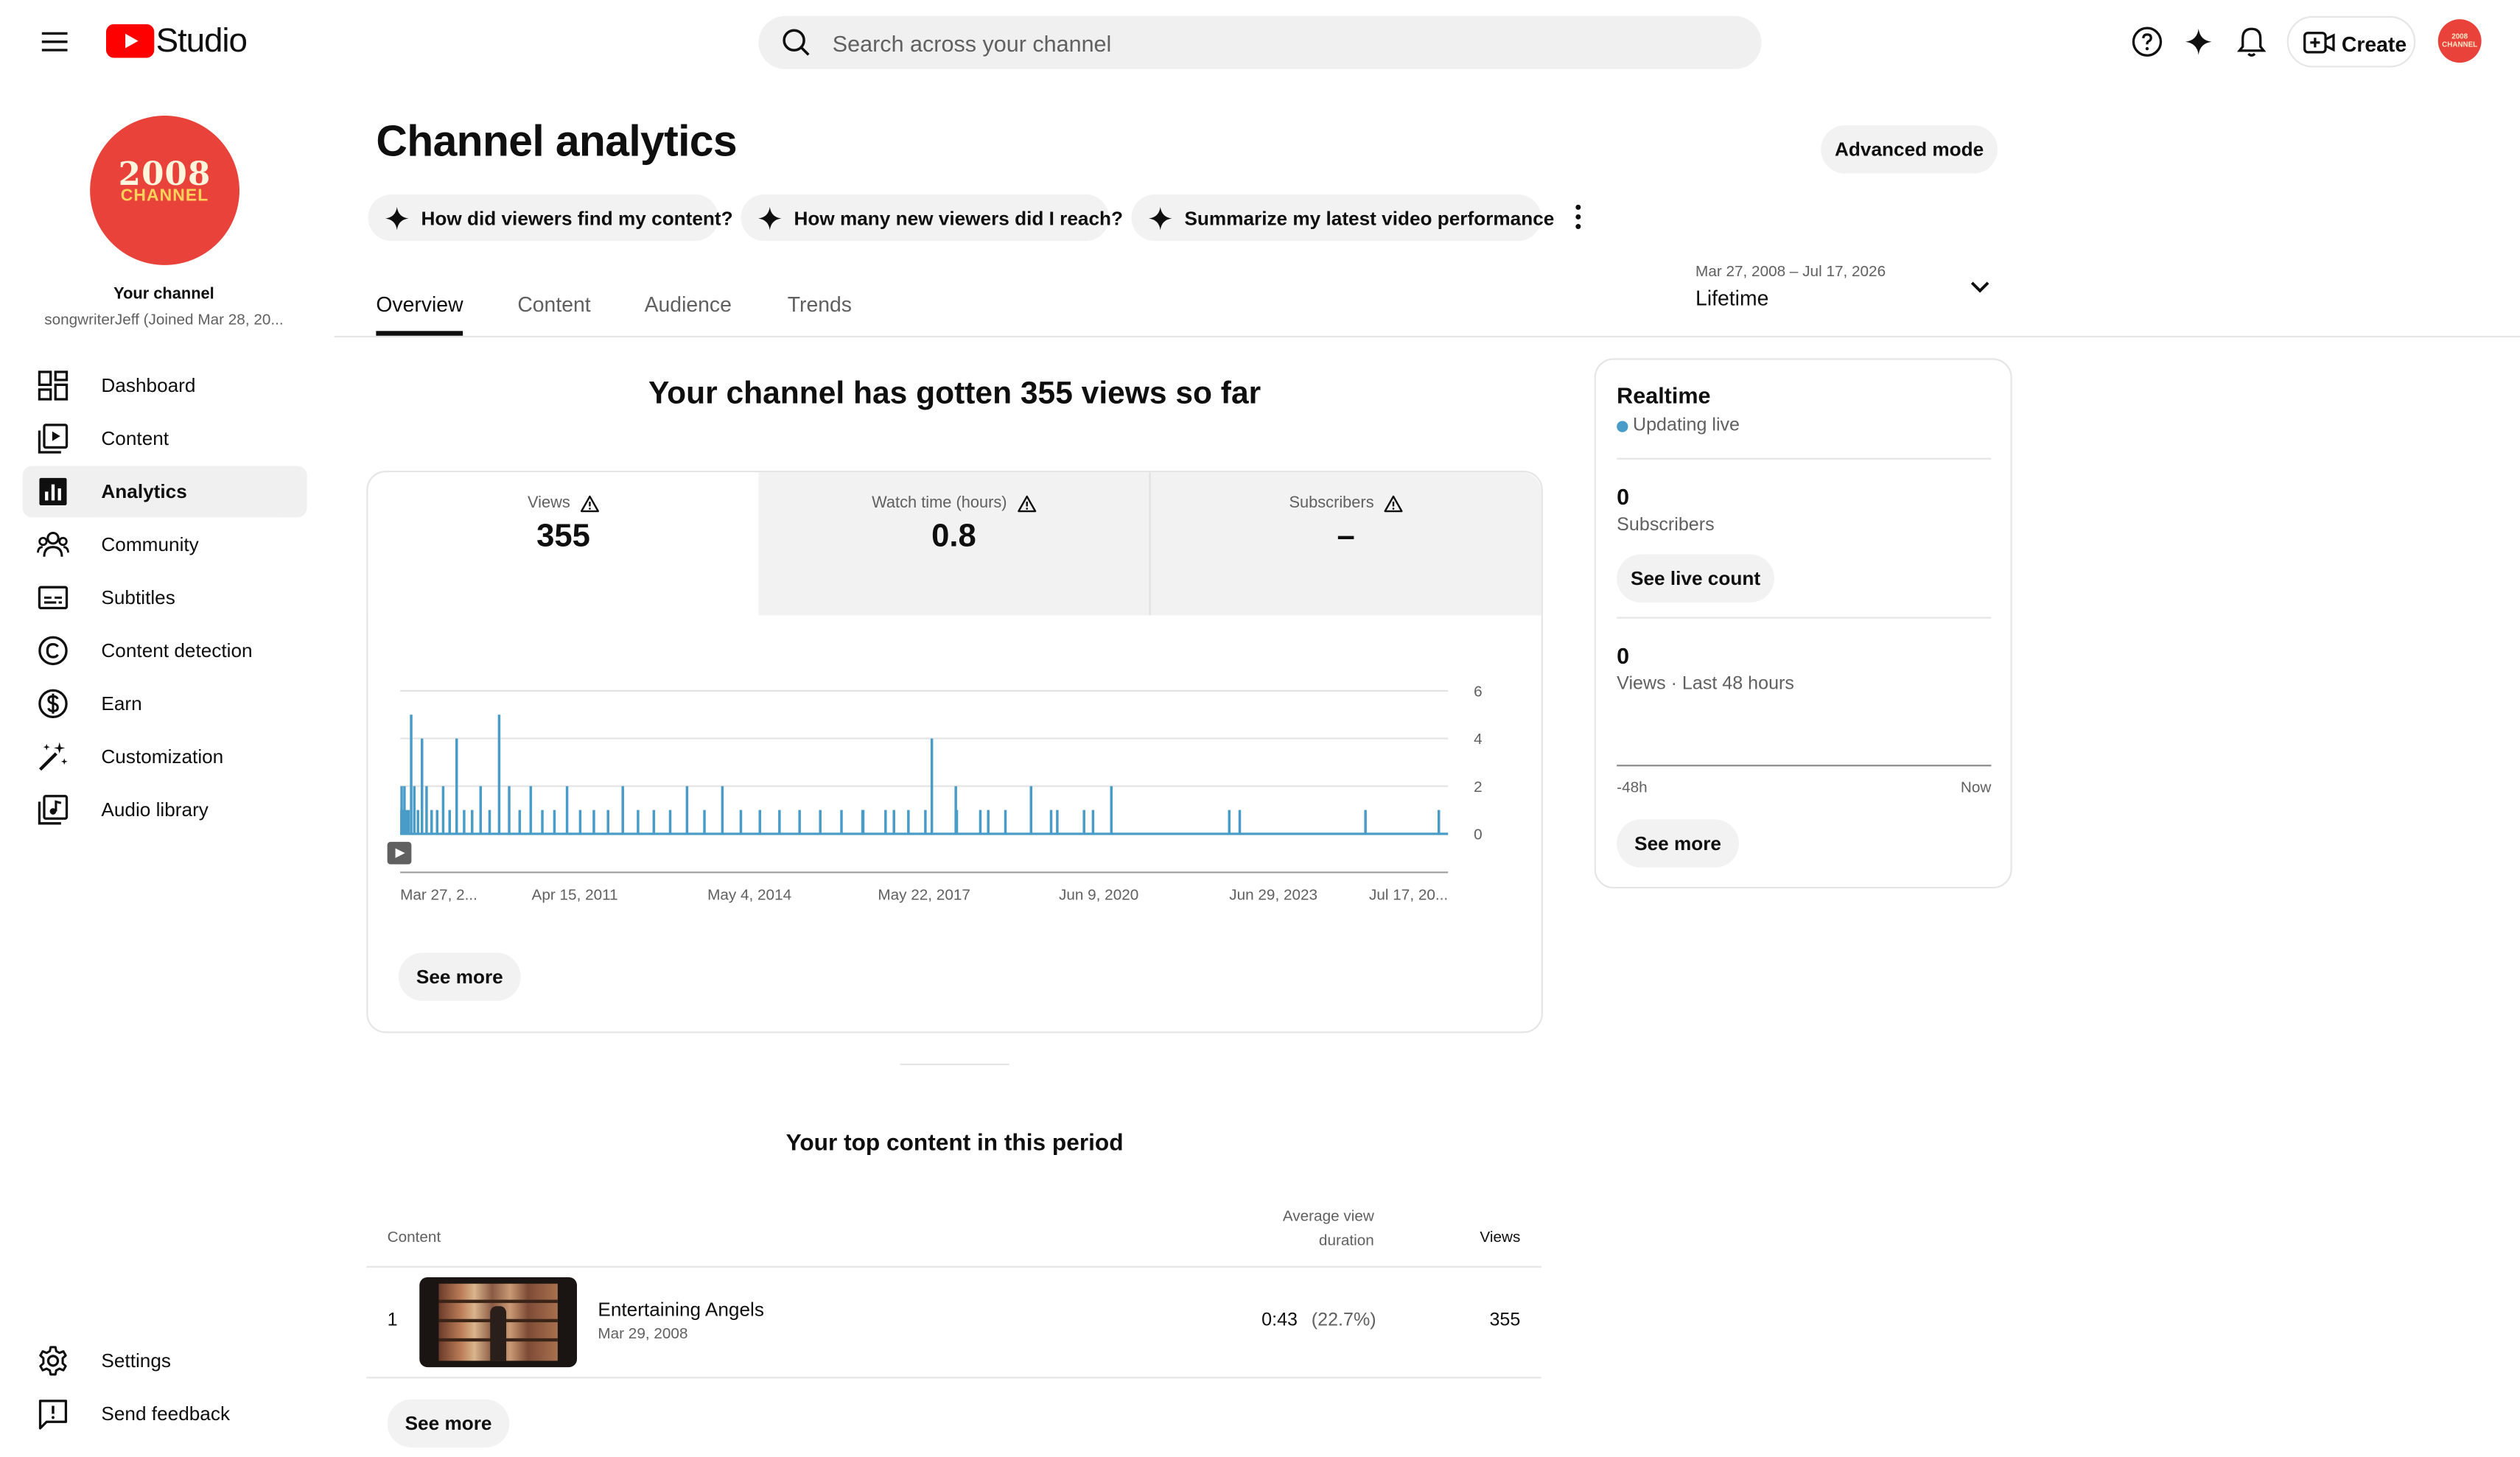  Describe the element at coordinates (165, 597) in the screenshot. I see `sidebar-item-subtitles: Subtitles` at that location.